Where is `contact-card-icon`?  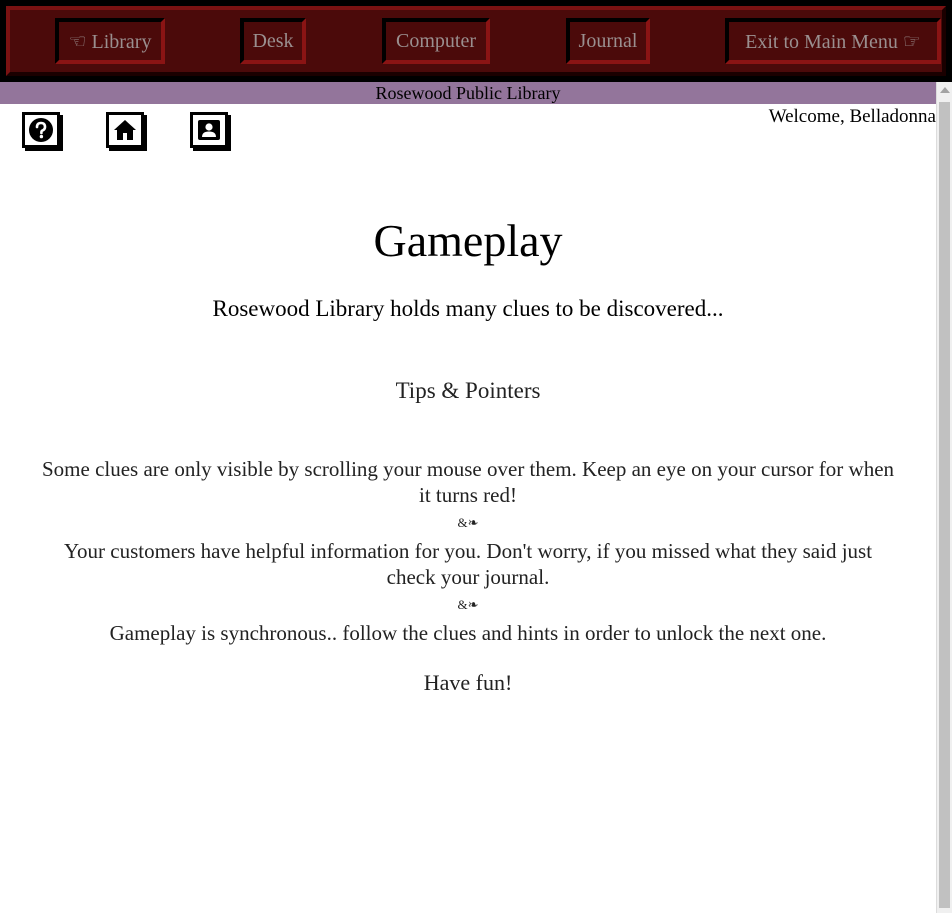 contact-card-icon is located at coordinates (209, 130).